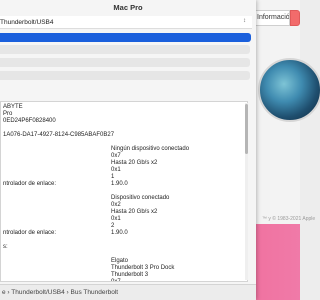 The height and width of the screenshot is (300, 320). Describe the element at coordinates (271, 18) in the screenshot. I see `tab-general: Información general` at that location.